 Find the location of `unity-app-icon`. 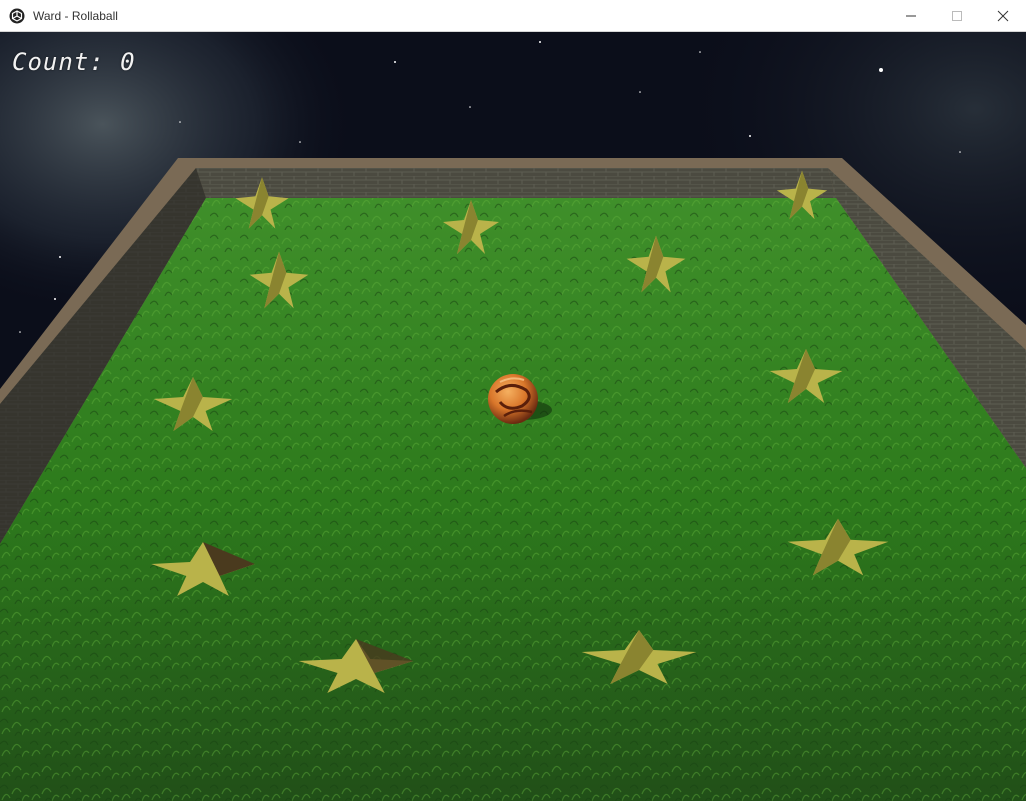

unity-app-icon is located at coordinates (17, 15).